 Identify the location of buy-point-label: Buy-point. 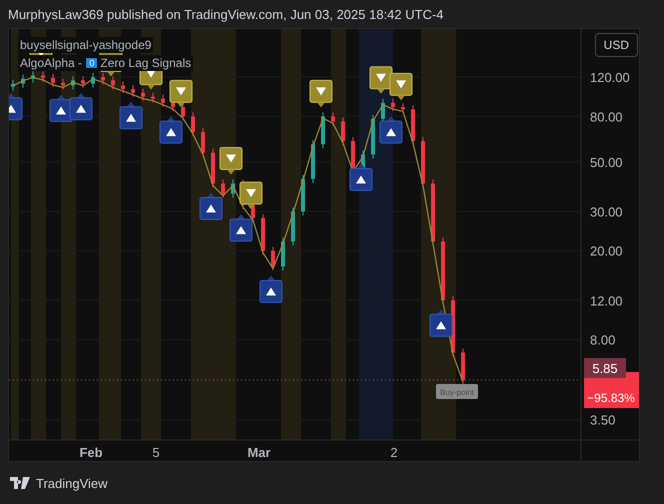
(457, 392).